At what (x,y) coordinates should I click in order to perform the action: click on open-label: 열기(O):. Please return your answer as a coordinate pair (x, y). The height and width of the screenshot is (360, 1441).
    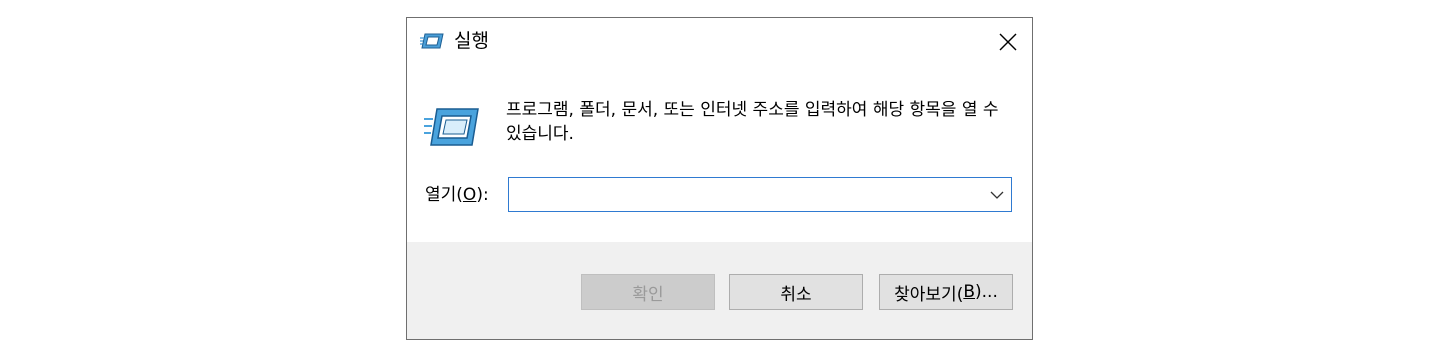
    Looking at the image, I should click on (457, 195).